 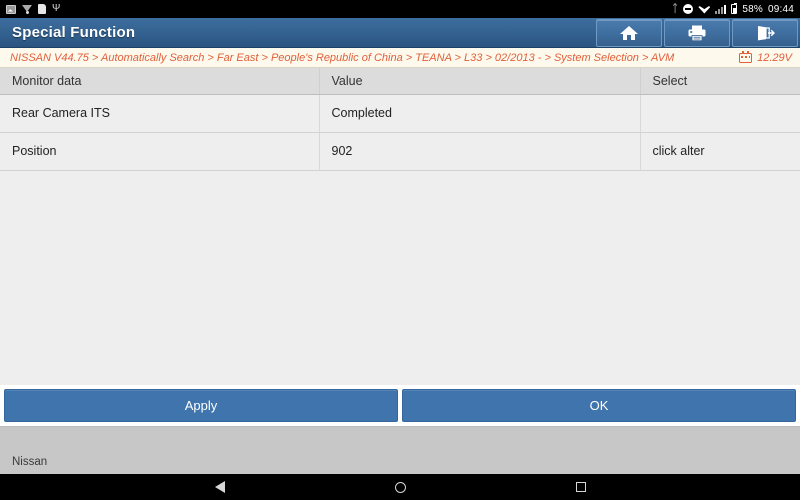 I want to click on battery-percent: 58%, so click(x=752, y=9).